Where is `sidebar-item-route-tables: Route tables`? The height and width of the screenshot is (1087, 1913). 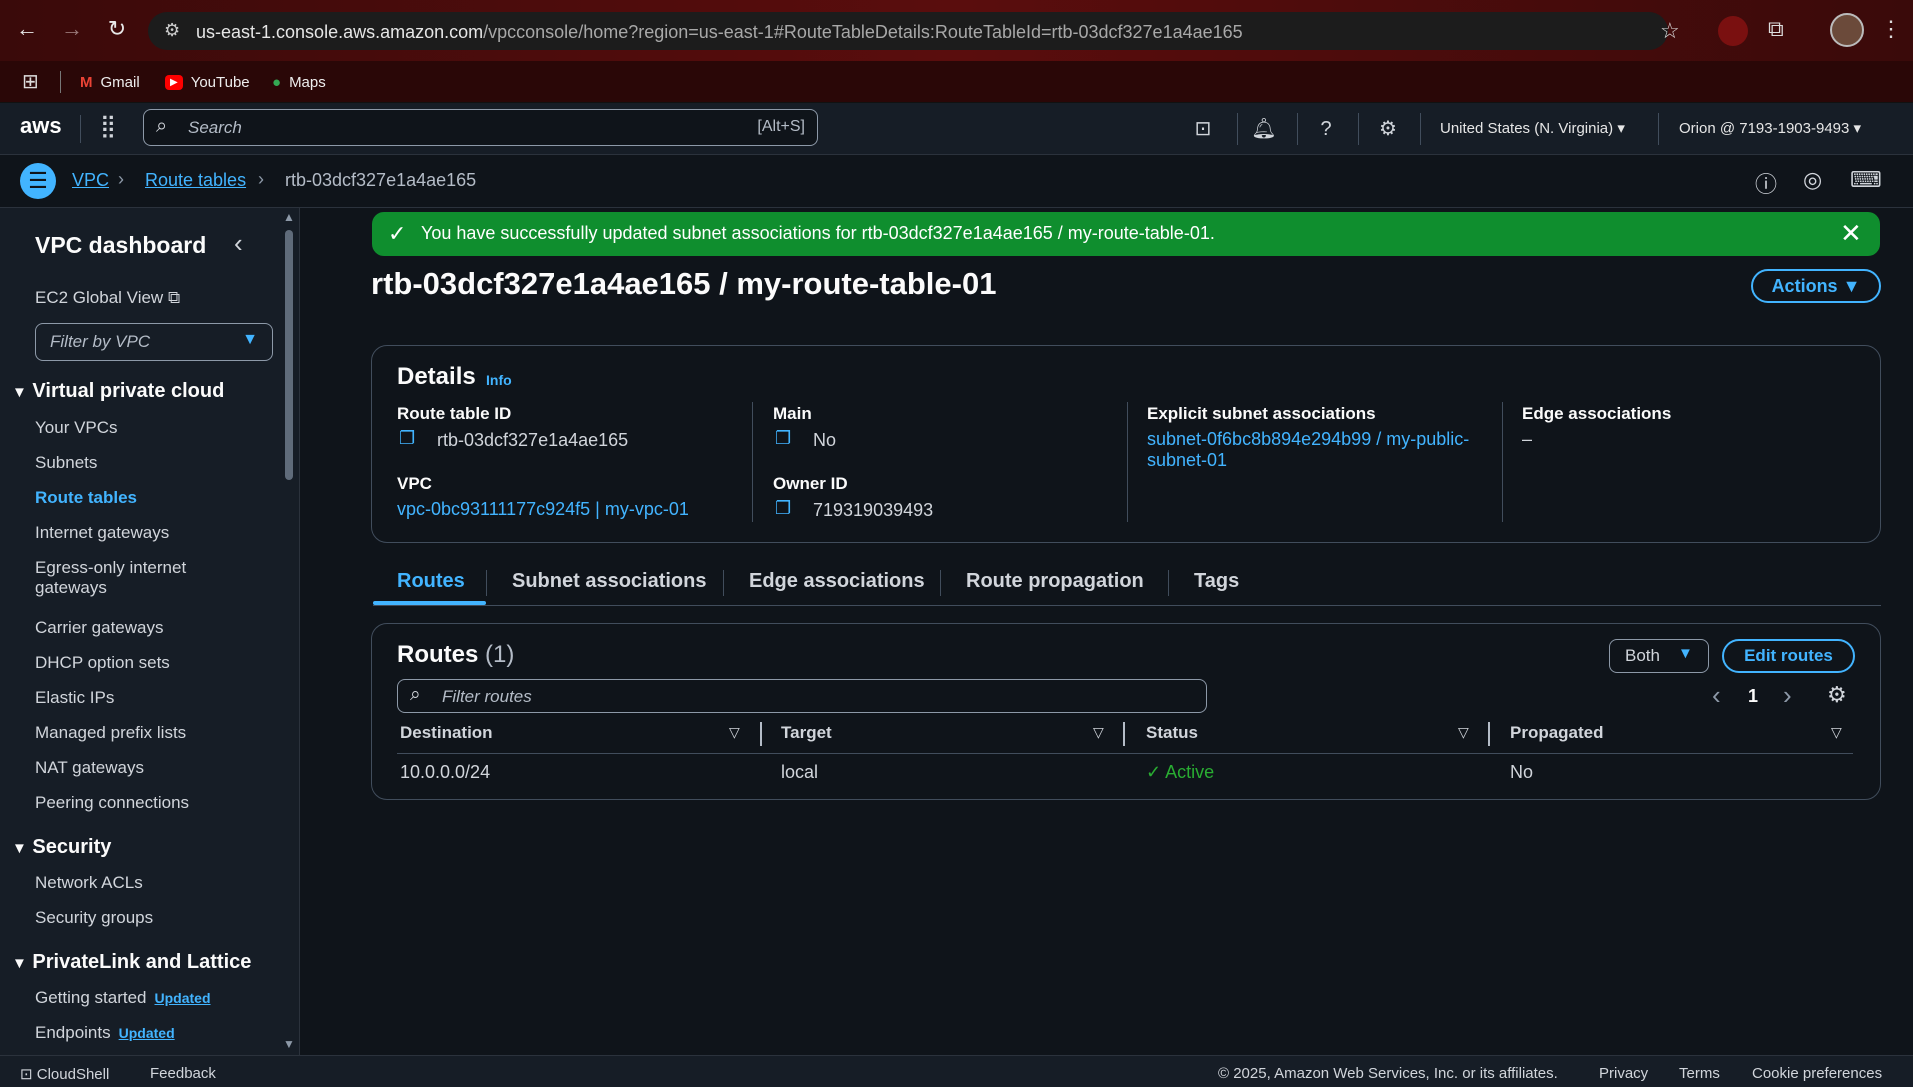 sidebar-item-route-tables: Route tables is located at coordinates (86, 498).